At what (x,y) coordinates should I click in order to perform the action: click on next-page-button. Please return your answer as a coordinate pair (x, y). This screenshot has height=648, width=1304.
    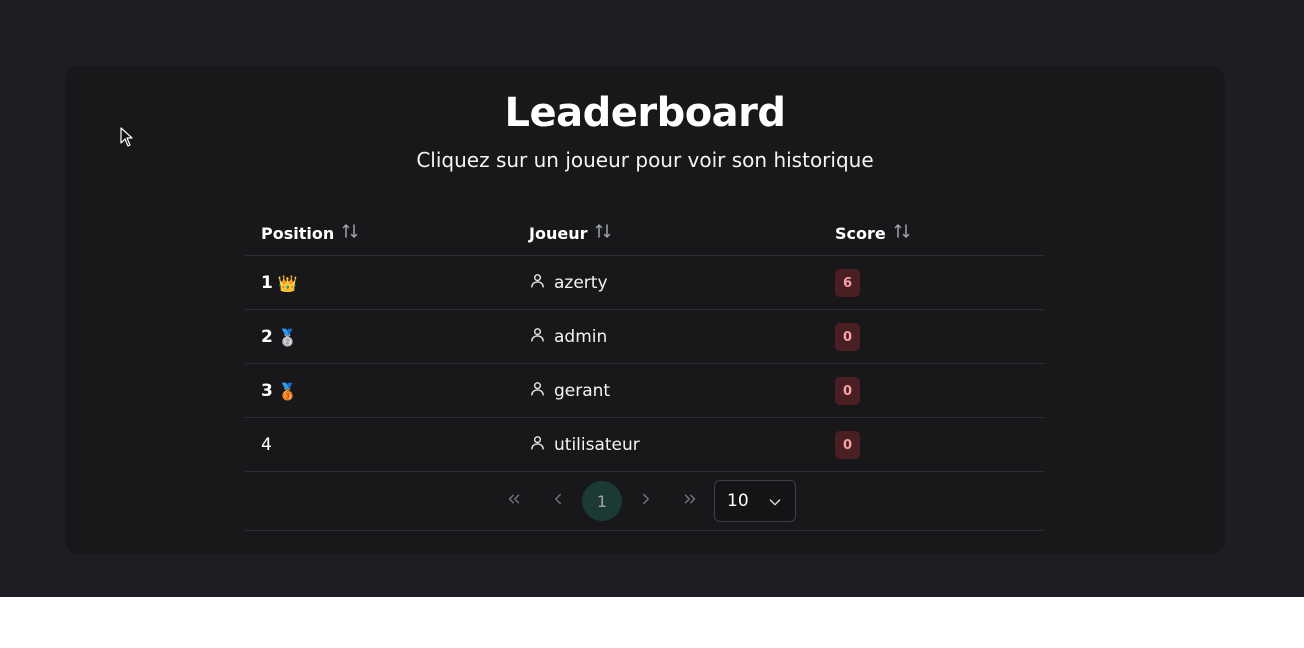
    Looking at the image, I should click on (646, 501).